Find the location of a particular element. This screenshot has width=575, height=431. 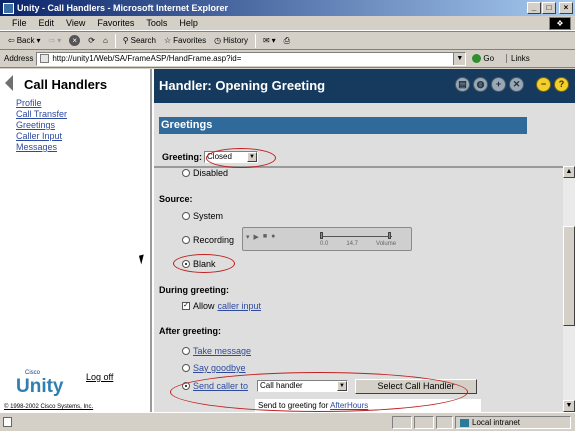

menu-tools: Tools is located at coordinates (156, 23).